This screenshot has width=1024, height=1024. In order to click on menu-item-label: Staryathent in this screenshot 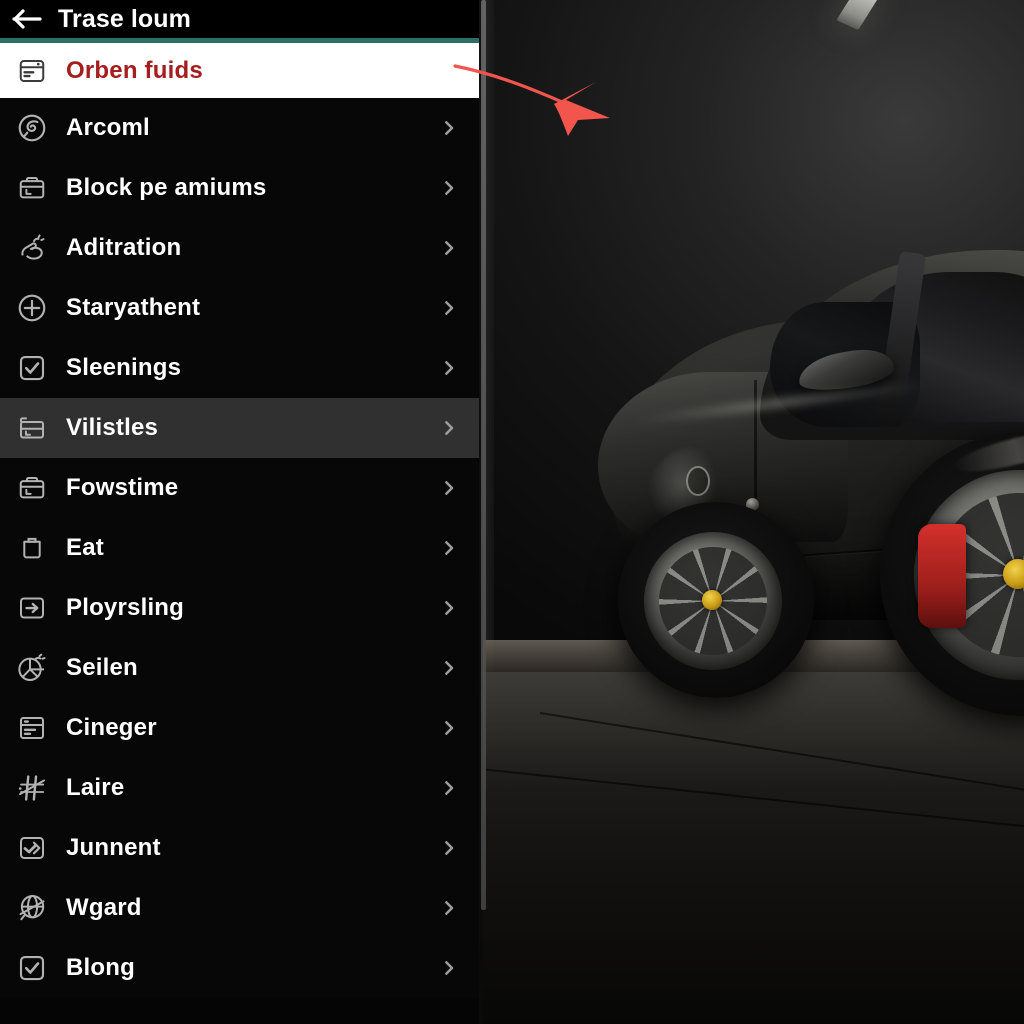, I will do `click(133, 307)`.